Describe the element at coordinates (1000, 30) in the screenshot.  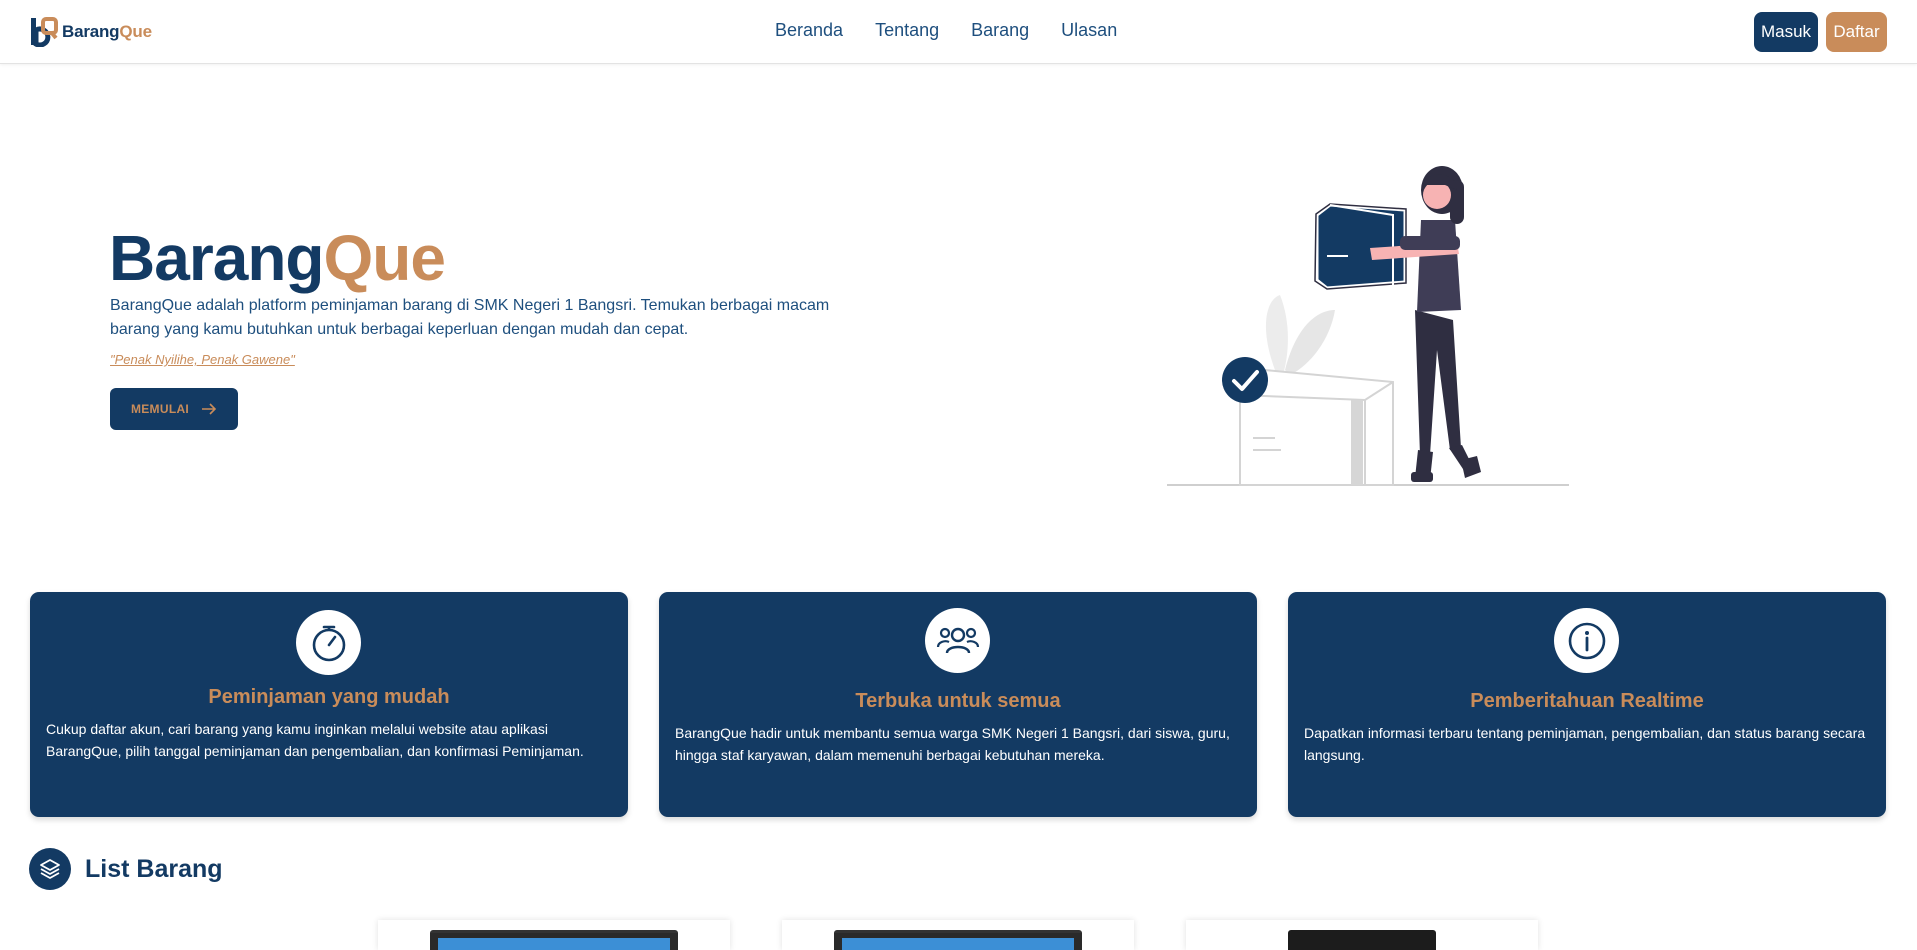
I see `nav-link-barang: Barang` at that location.